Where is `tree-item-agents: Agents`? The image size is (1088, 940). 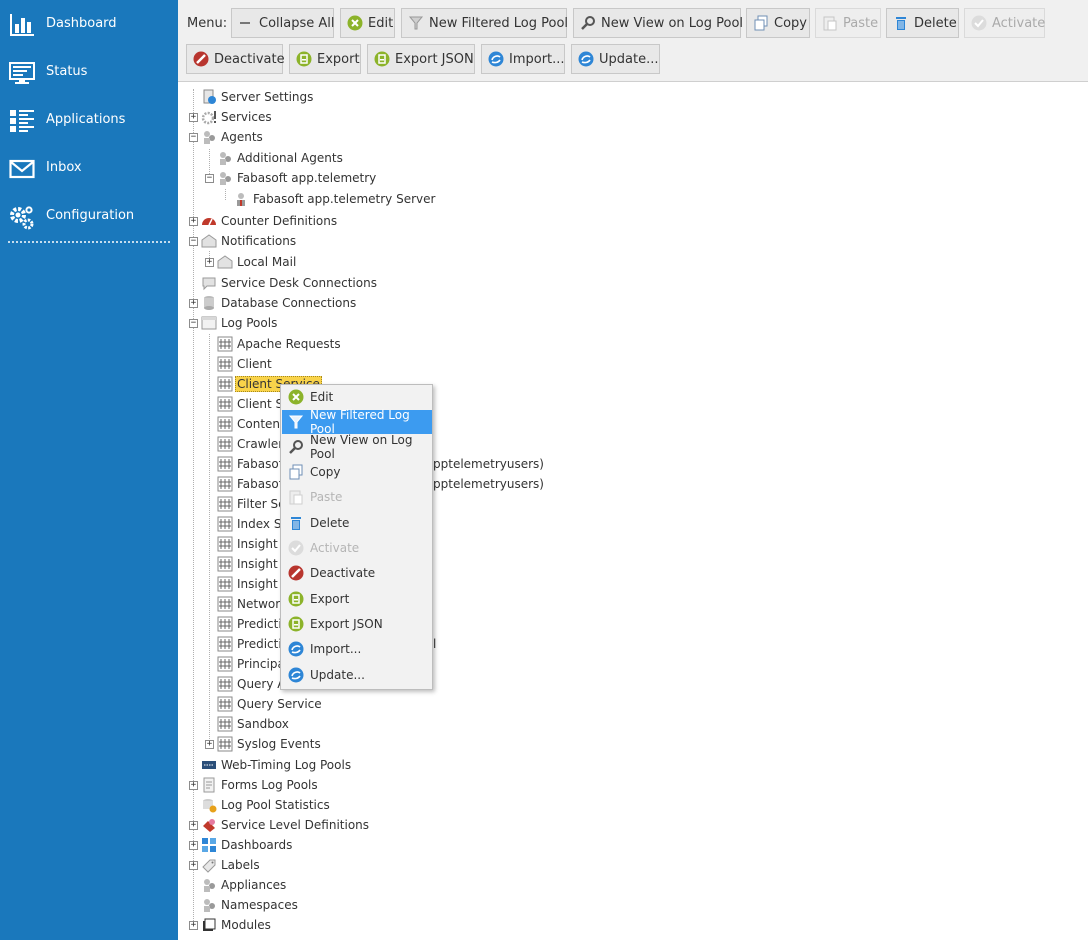 tree-item-agents: Agents is located at coordinates (233, 137).